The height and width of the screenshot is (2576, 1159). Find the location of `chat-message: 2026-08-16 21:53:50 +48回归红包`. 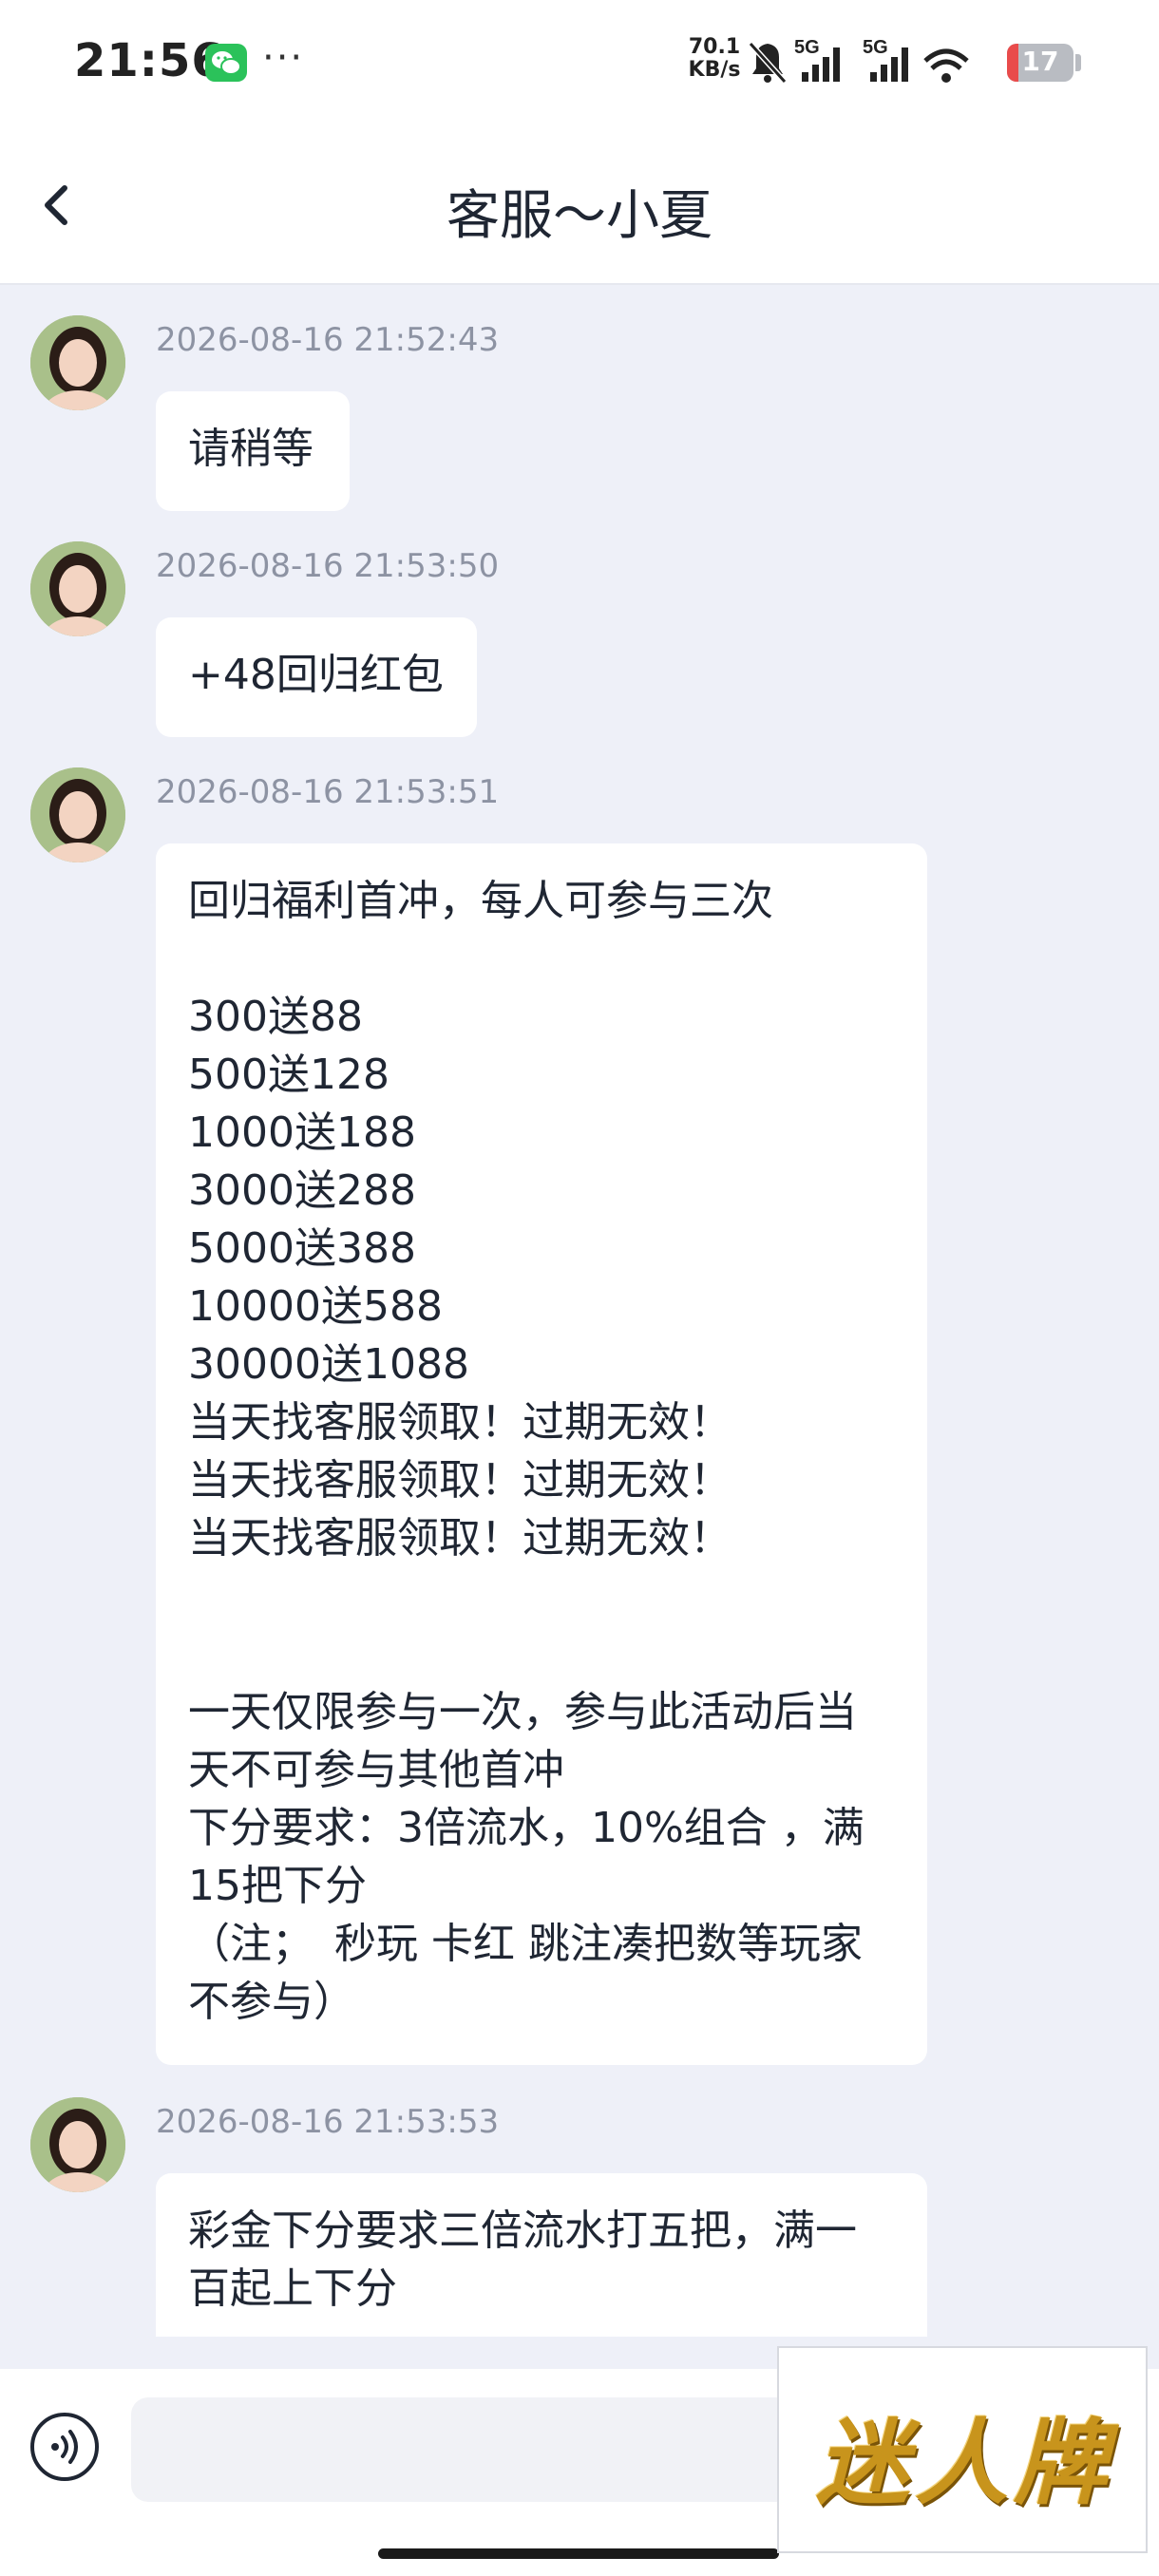

chat-message: 2026-08-16 21:53:50 +48回归红包 is located at coordinates (579, 624).